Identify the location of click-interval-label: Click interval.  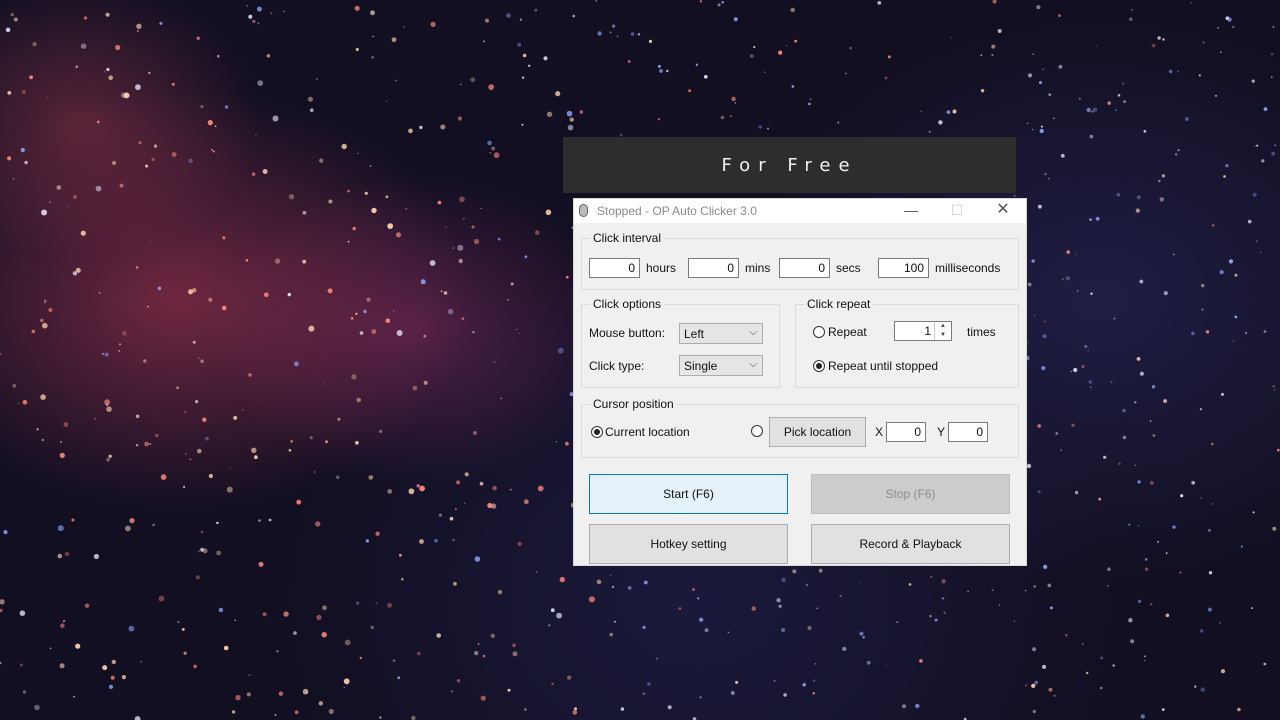
(627, 238).